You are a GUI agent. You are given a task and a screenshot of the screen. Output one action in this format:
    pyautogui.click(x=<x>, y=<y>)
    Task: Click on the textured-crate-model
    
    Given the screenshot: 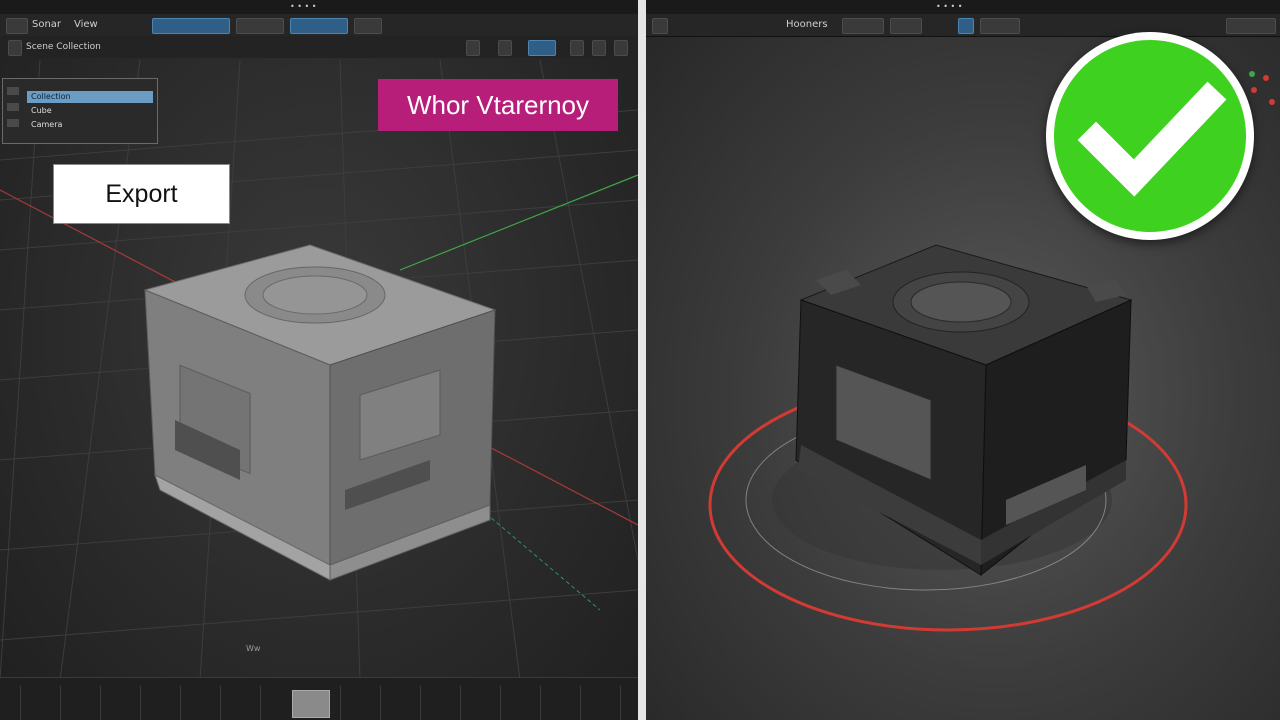 What is the action you would take?
    pyautogui.click(x=961, y=412)
    